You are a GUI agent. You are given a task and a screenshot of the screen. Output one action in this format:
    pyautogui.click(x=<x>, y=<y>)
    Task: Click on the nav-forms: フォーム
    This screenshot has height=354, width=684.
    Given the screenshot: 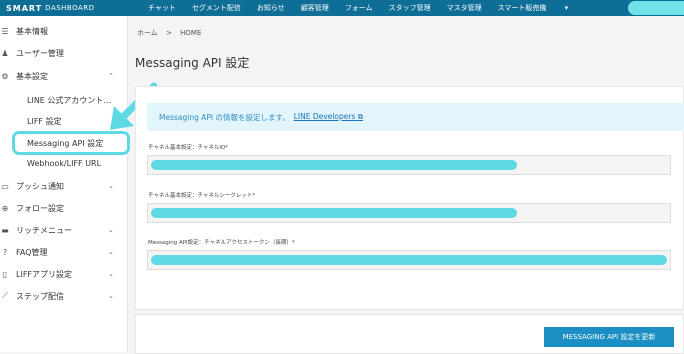 What is the action you would take?
    pyautogui.click(x=359, y=8)
    